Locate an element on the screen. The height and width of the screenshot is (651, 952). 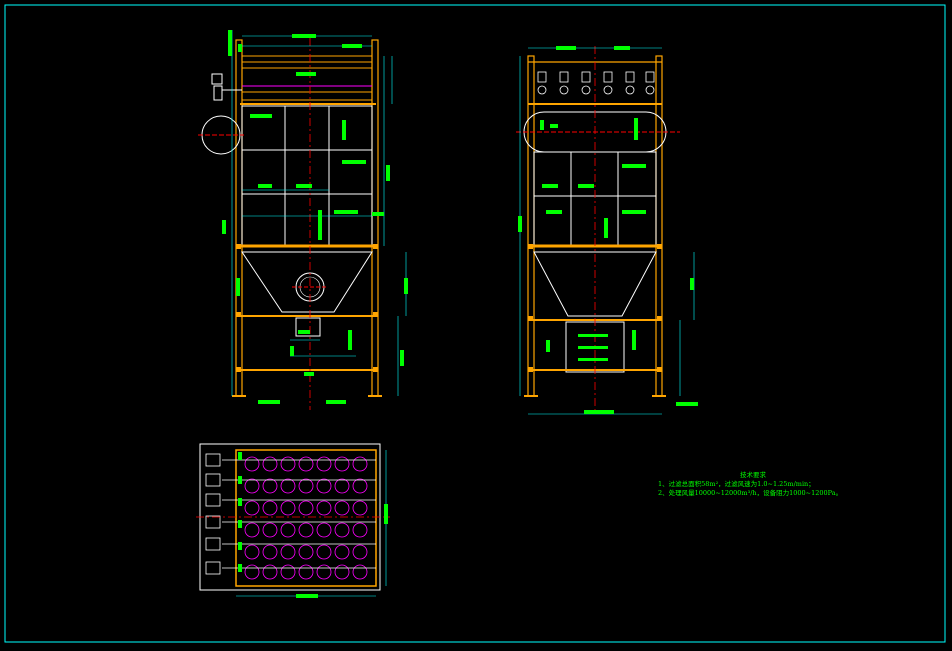
notes-line-1: 1、过滤总面积58m²，过滤风速为1.0~1.25m/min； is located at coordinates (736, 484).